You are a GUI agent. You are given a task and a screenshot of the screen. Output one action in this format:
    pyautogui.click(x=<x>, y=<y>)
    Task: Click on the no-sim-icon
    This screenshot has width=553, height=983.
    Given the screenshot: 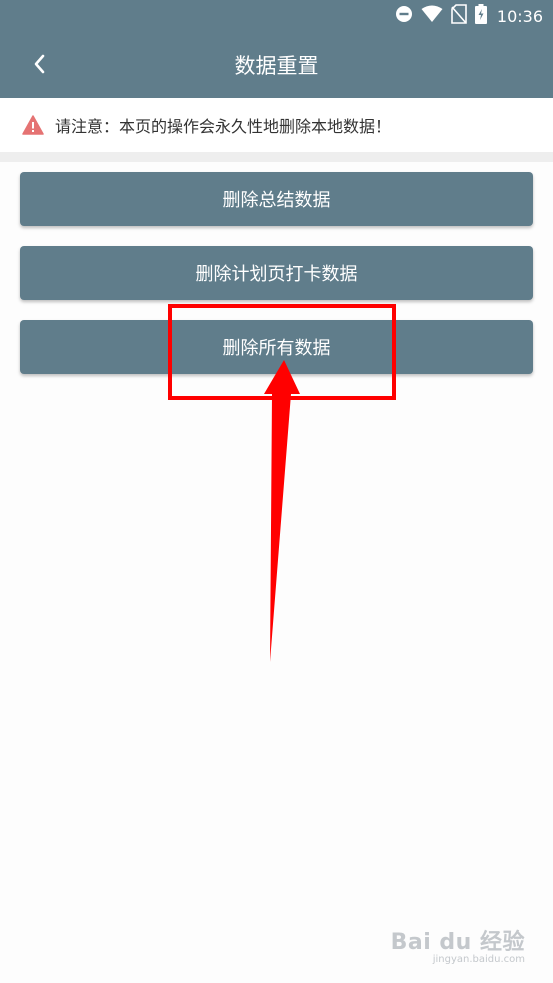 What is the action you would take?
    pyautogui.click(x=459, y=16)
    